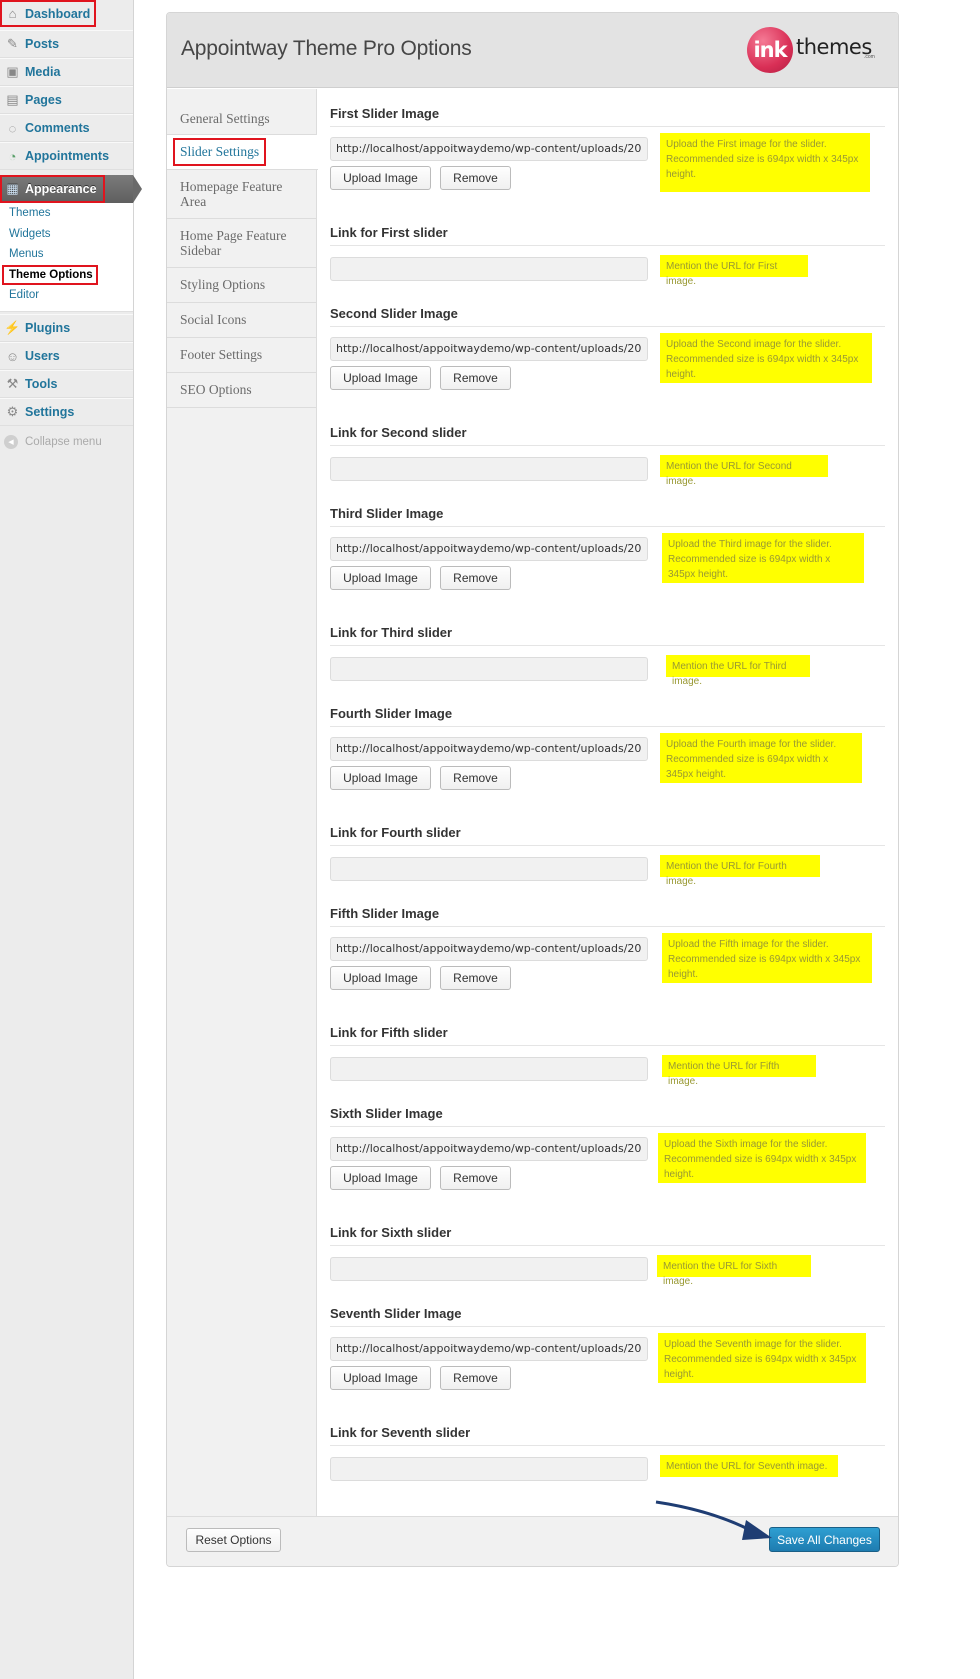 The image size is (980, 1679). What do you see at coordinates (223, 284) in the screenshot?
I see `tab-label: Styling Options` at bounding box center [223, 284].